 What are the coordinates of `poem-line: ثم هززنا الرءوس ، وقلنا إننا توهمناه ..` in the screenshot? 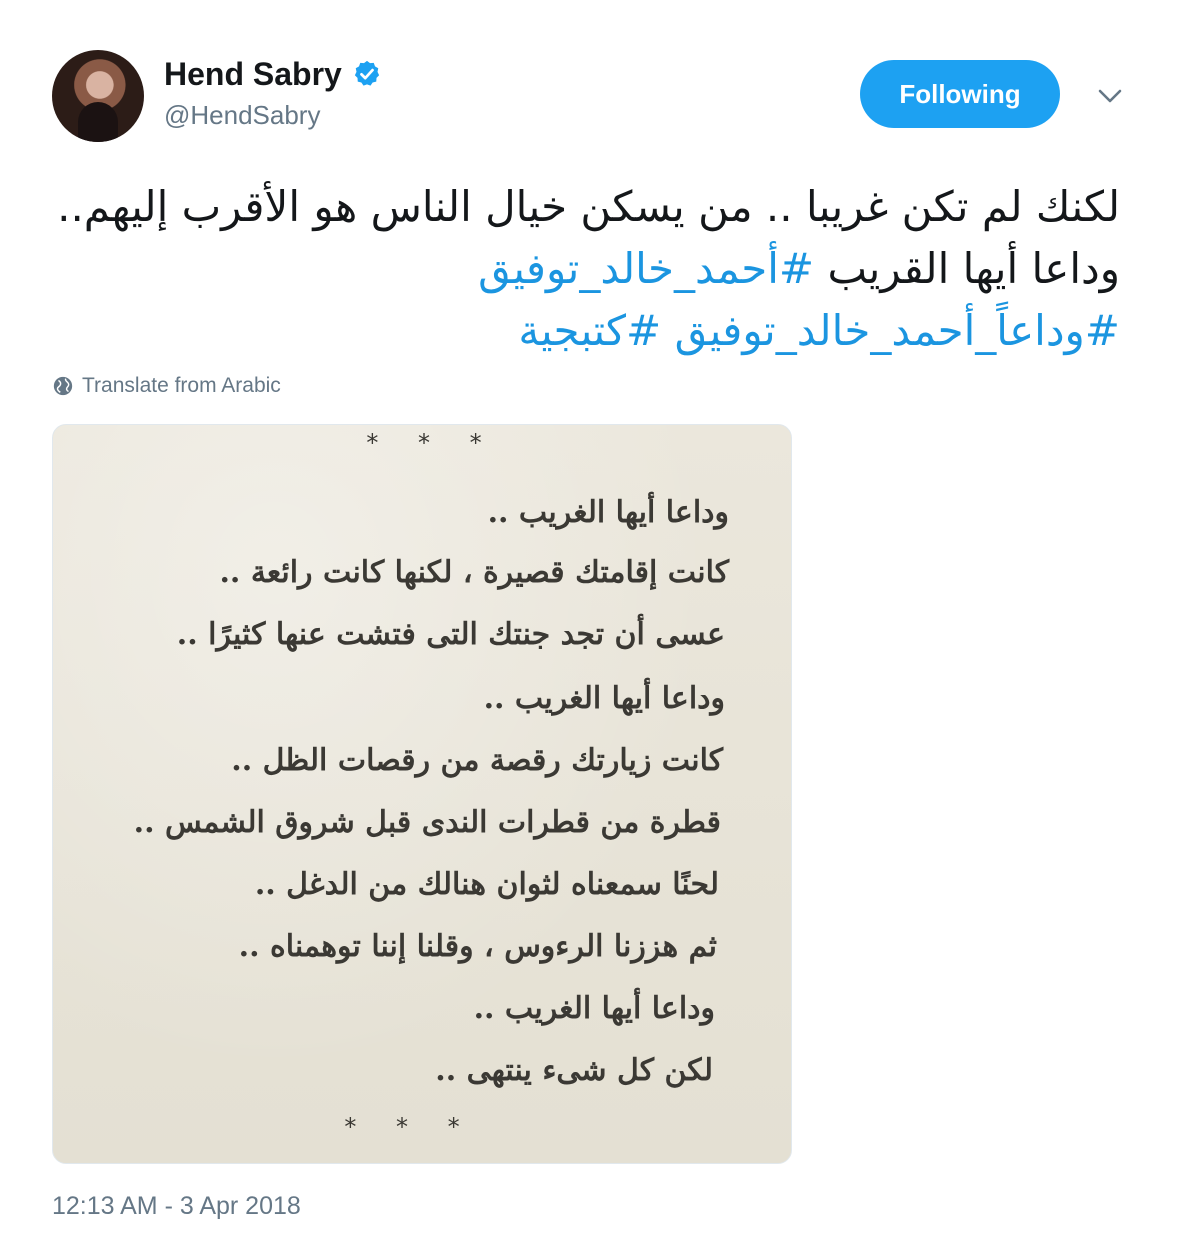 It's located at (477, 946).